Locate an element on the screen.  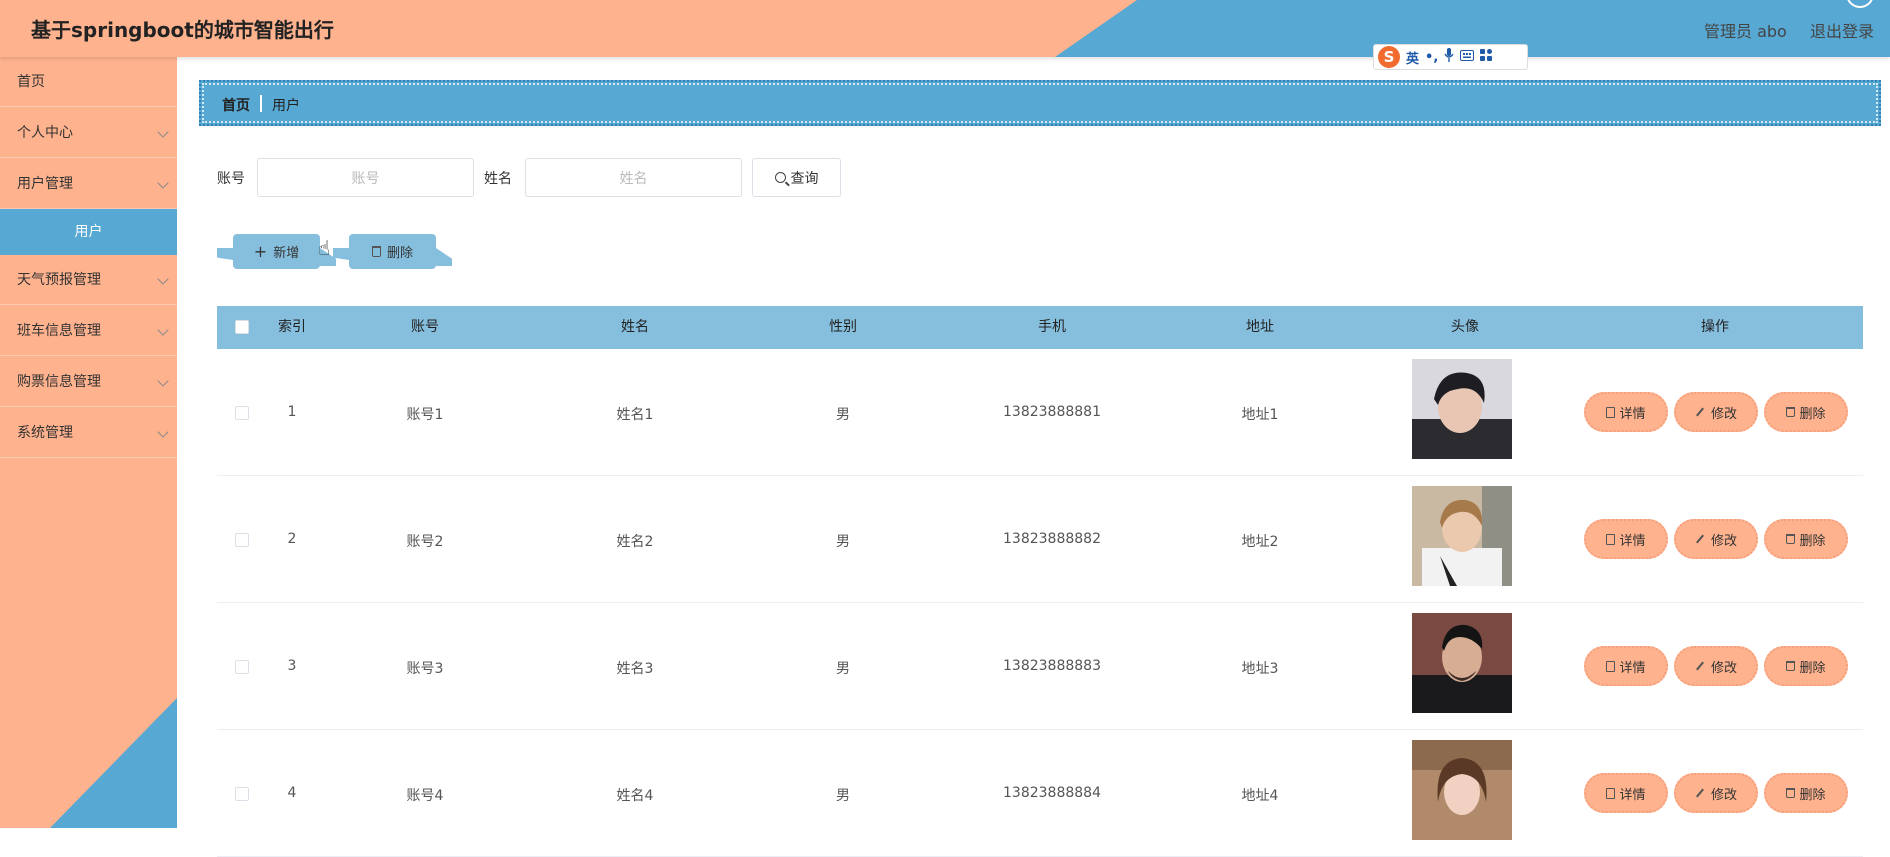
ime-logo-icon: S is located at coordinates (1389, 57).